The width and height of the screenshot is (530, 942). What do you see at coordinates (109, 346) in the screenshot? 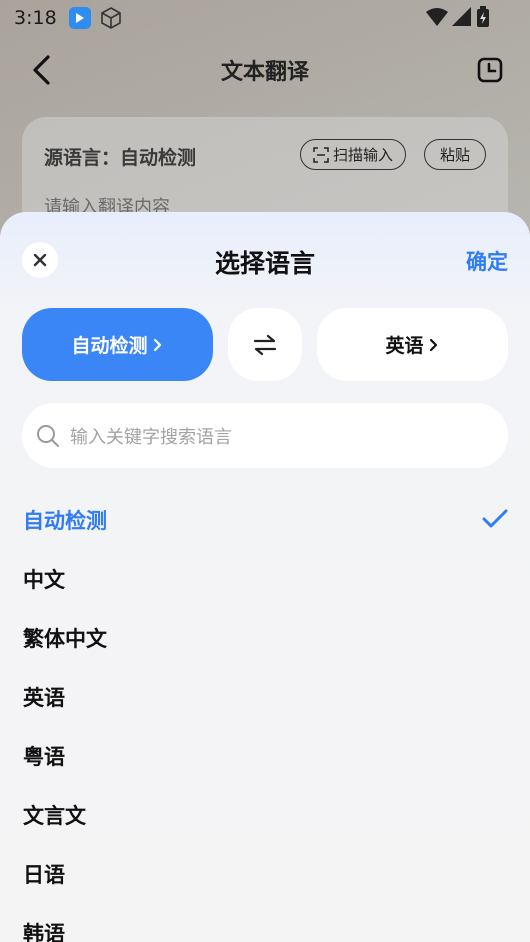
I see `source-language-value: 自动检测` at bounding box center [109, 346].